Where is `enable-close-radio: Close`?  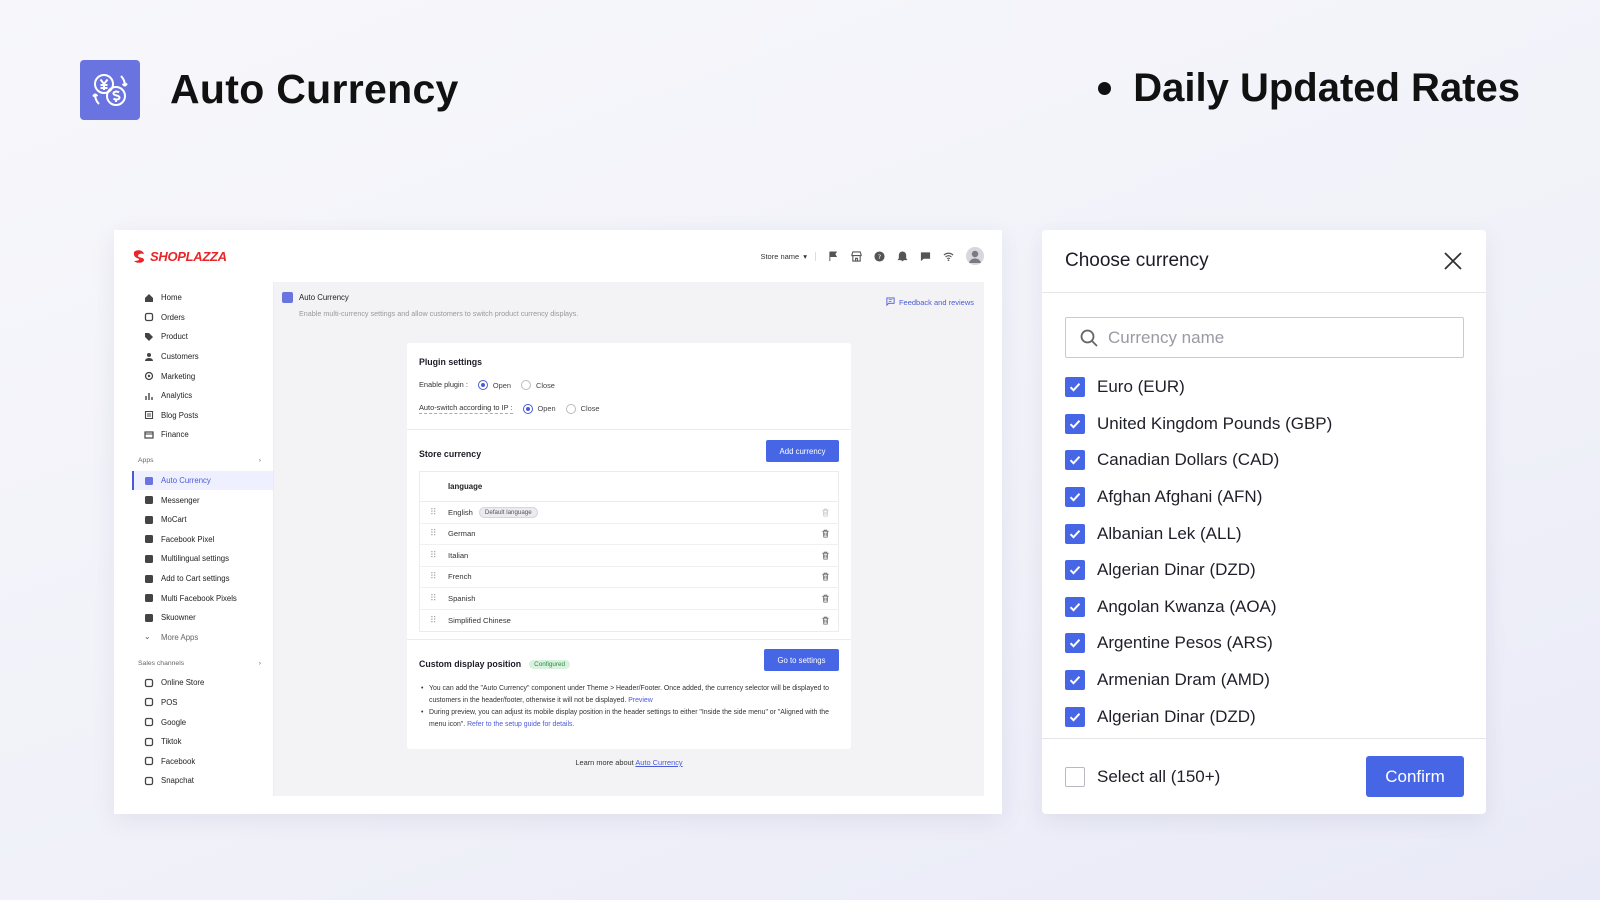 enable-close-radio: Close is located at coordinates (538, 385).